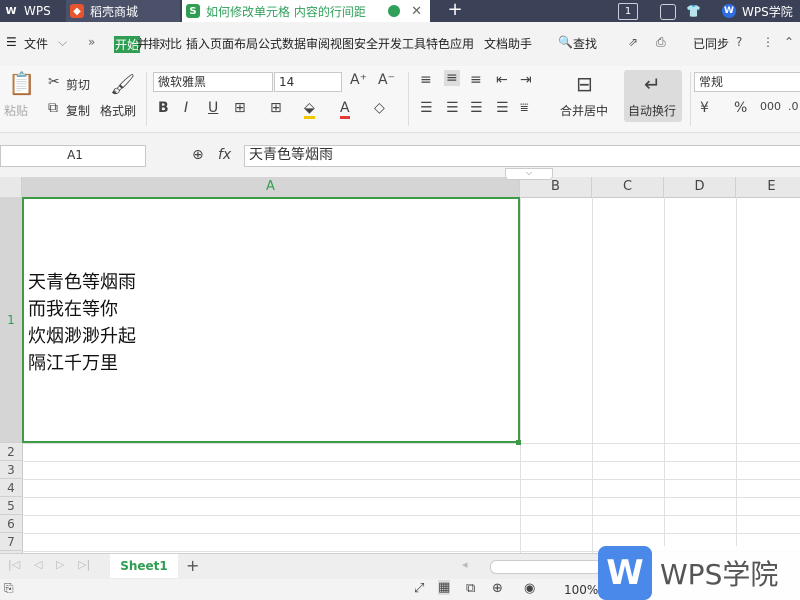 This screenshot has width=800, height=600. Describe the element at coordinates (633, 42) in the screenshot. I see `share-icon: ⇗` at that location.